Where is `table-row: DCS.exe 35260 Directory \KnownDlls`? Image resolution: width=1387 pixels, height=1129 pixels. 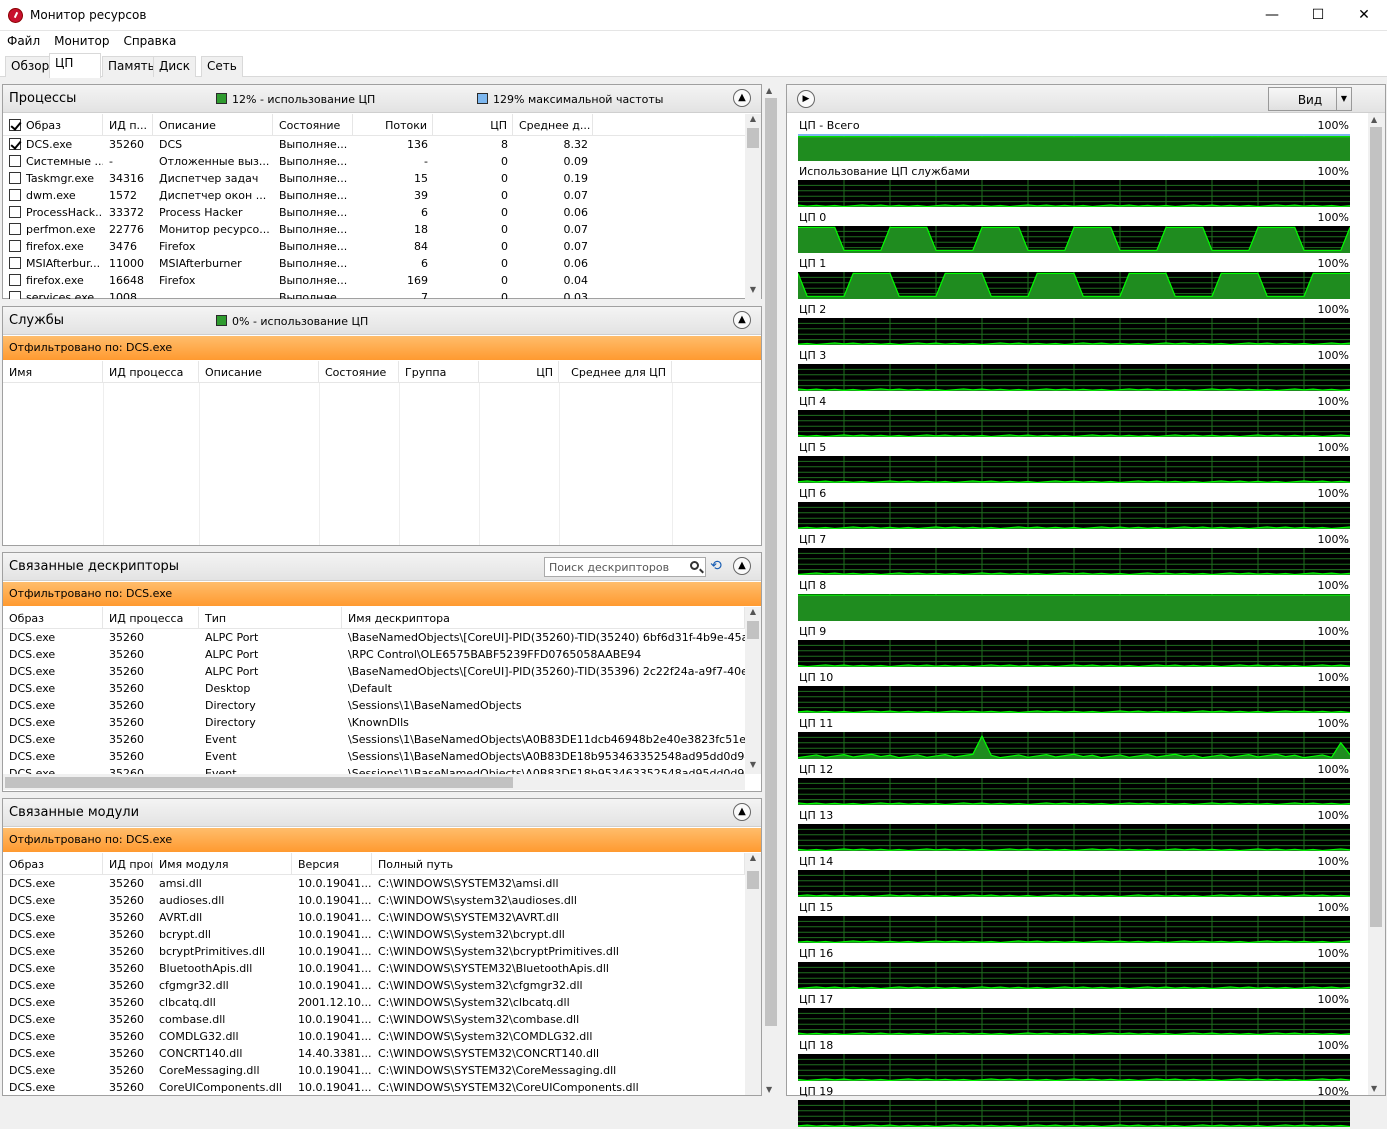 table-row: DCS.exe 35260 Directory \KnownDlls is located at coordinates (374, 722).